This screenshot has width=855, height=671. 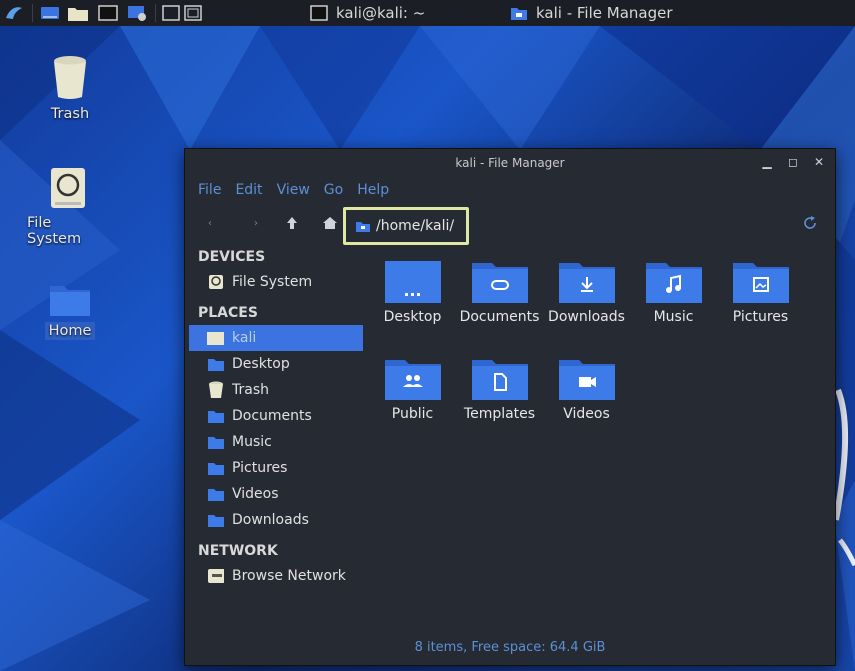 I want to click on file-item-downloads: Downloads, so click(x=586, y=292).